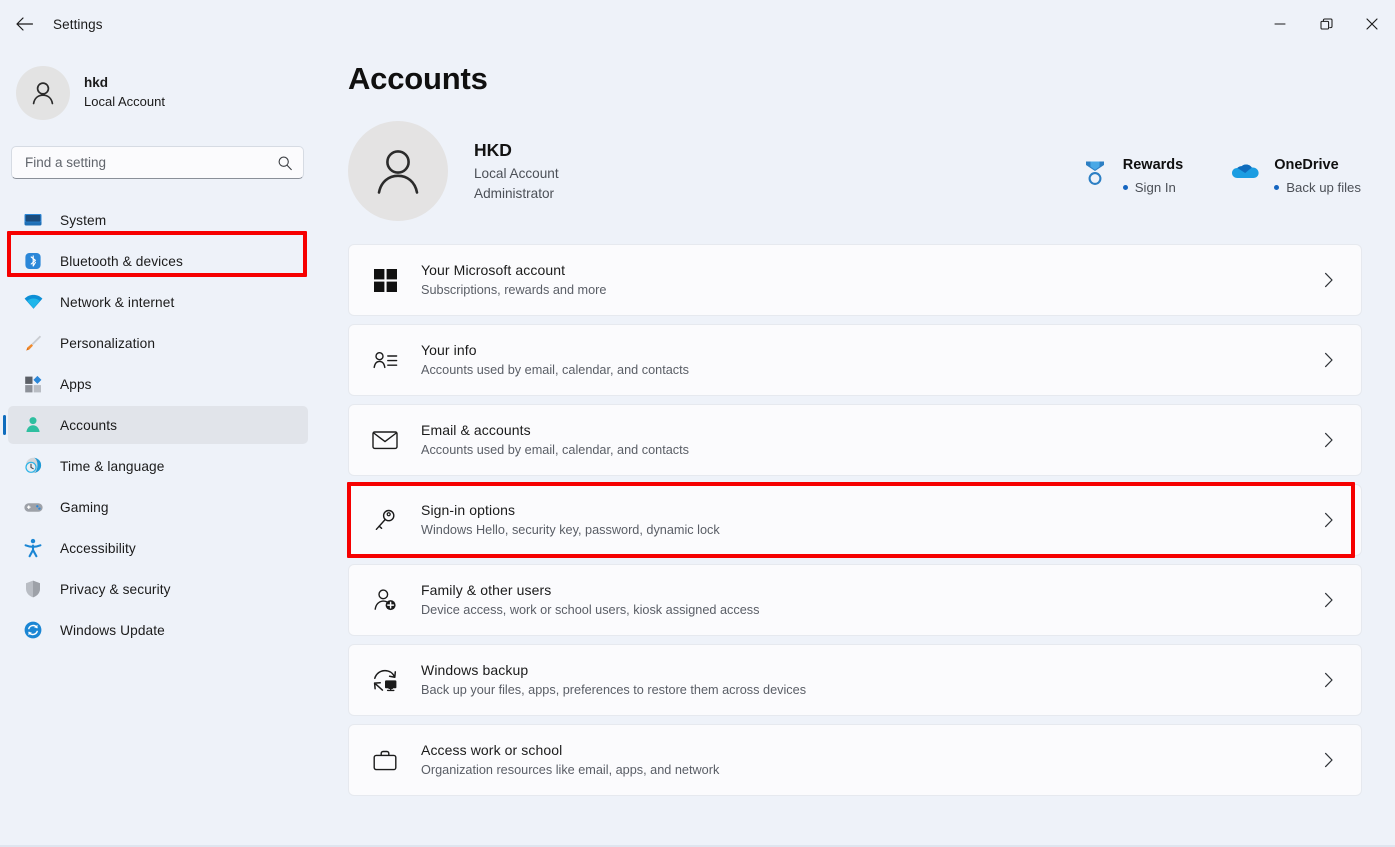 The image size is (1395, 847). I want to click on onedrive-title: OneDrive, so click(1306, 165).